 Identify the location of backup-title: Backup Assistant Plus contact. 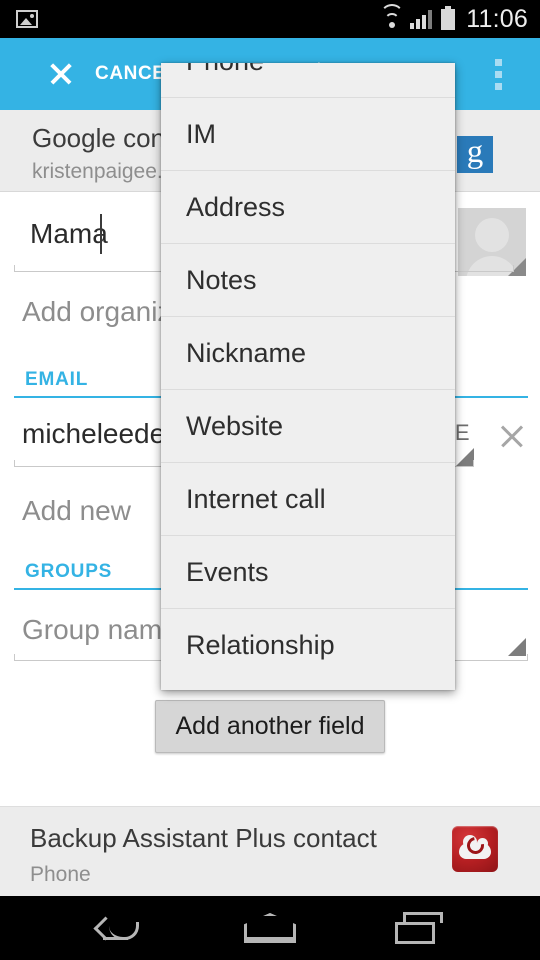
(203, 838).